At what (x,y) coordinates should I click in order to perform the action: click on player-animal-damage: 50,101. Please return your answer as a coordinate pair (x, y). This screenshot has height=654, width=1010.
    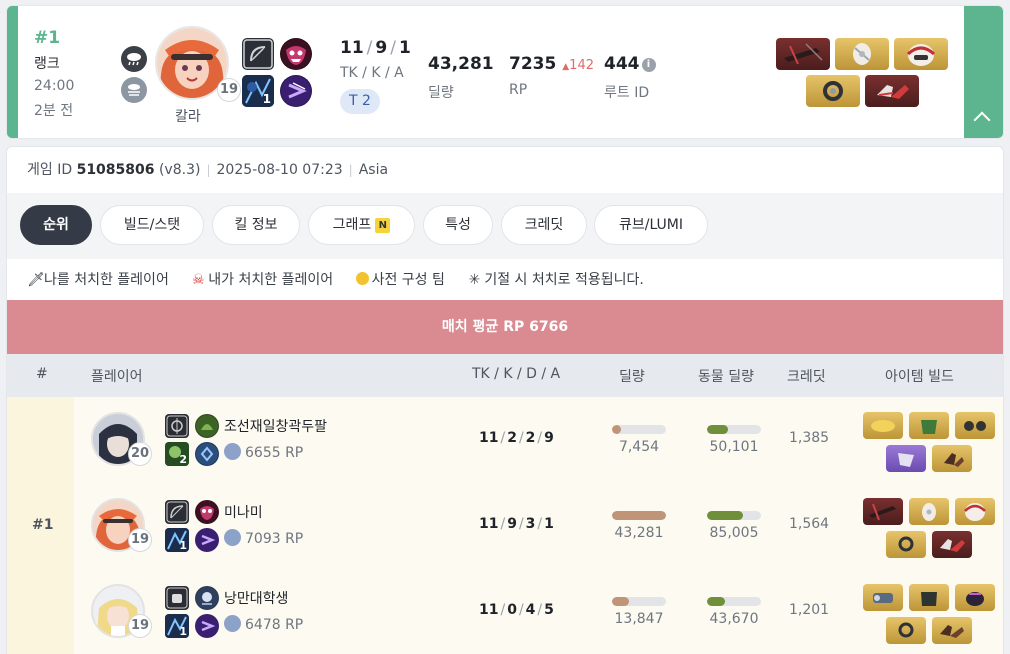
    Looking at the image, I should click on (734, 447).